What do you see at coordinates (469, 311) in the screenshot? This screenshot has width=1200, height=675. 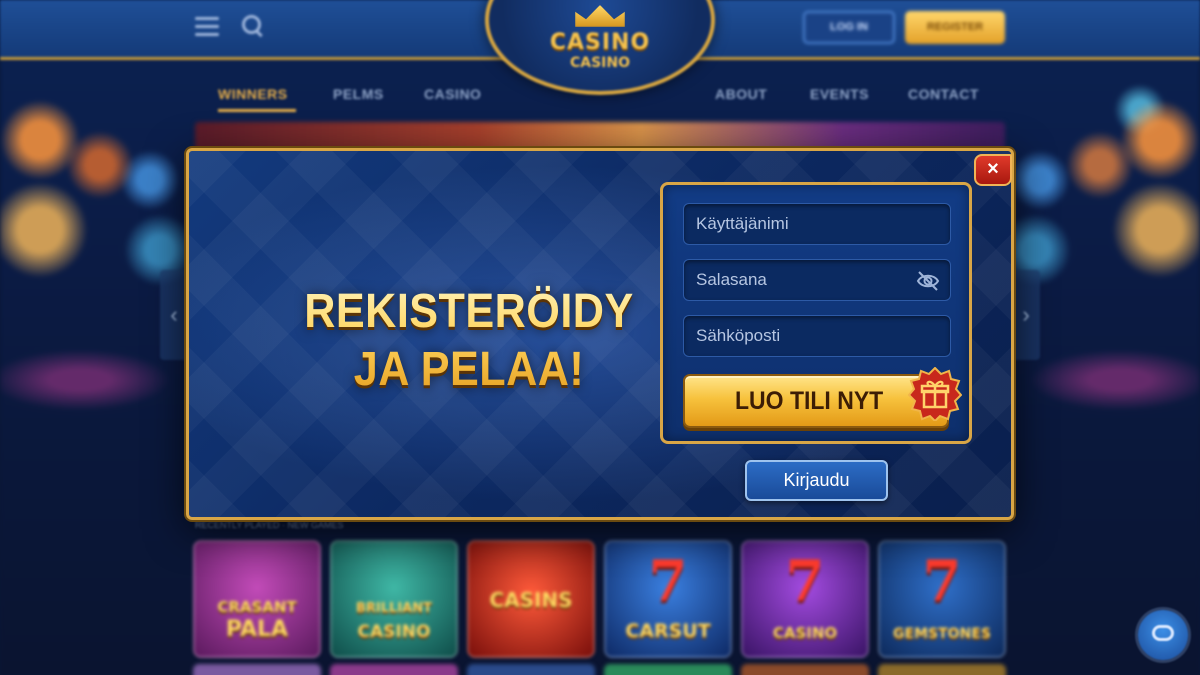 I see `headline-line-1: REKISTERÖIDY` at bounding box center [469, 311].